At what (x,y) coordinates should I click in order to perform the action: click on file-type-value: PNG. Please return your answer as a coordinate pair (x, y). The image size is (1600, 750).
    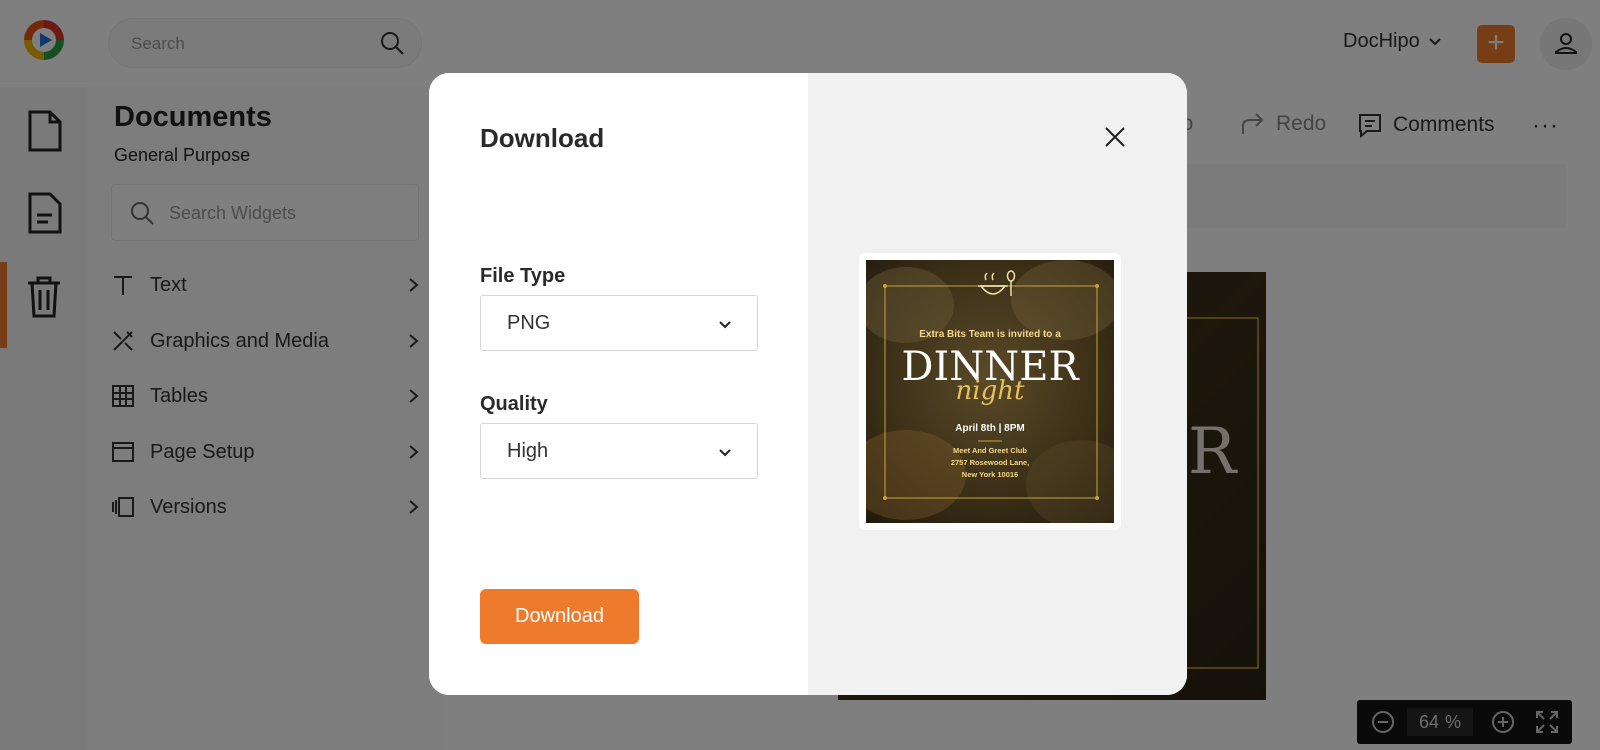
    Looking at the image, I should click on (529, 323).